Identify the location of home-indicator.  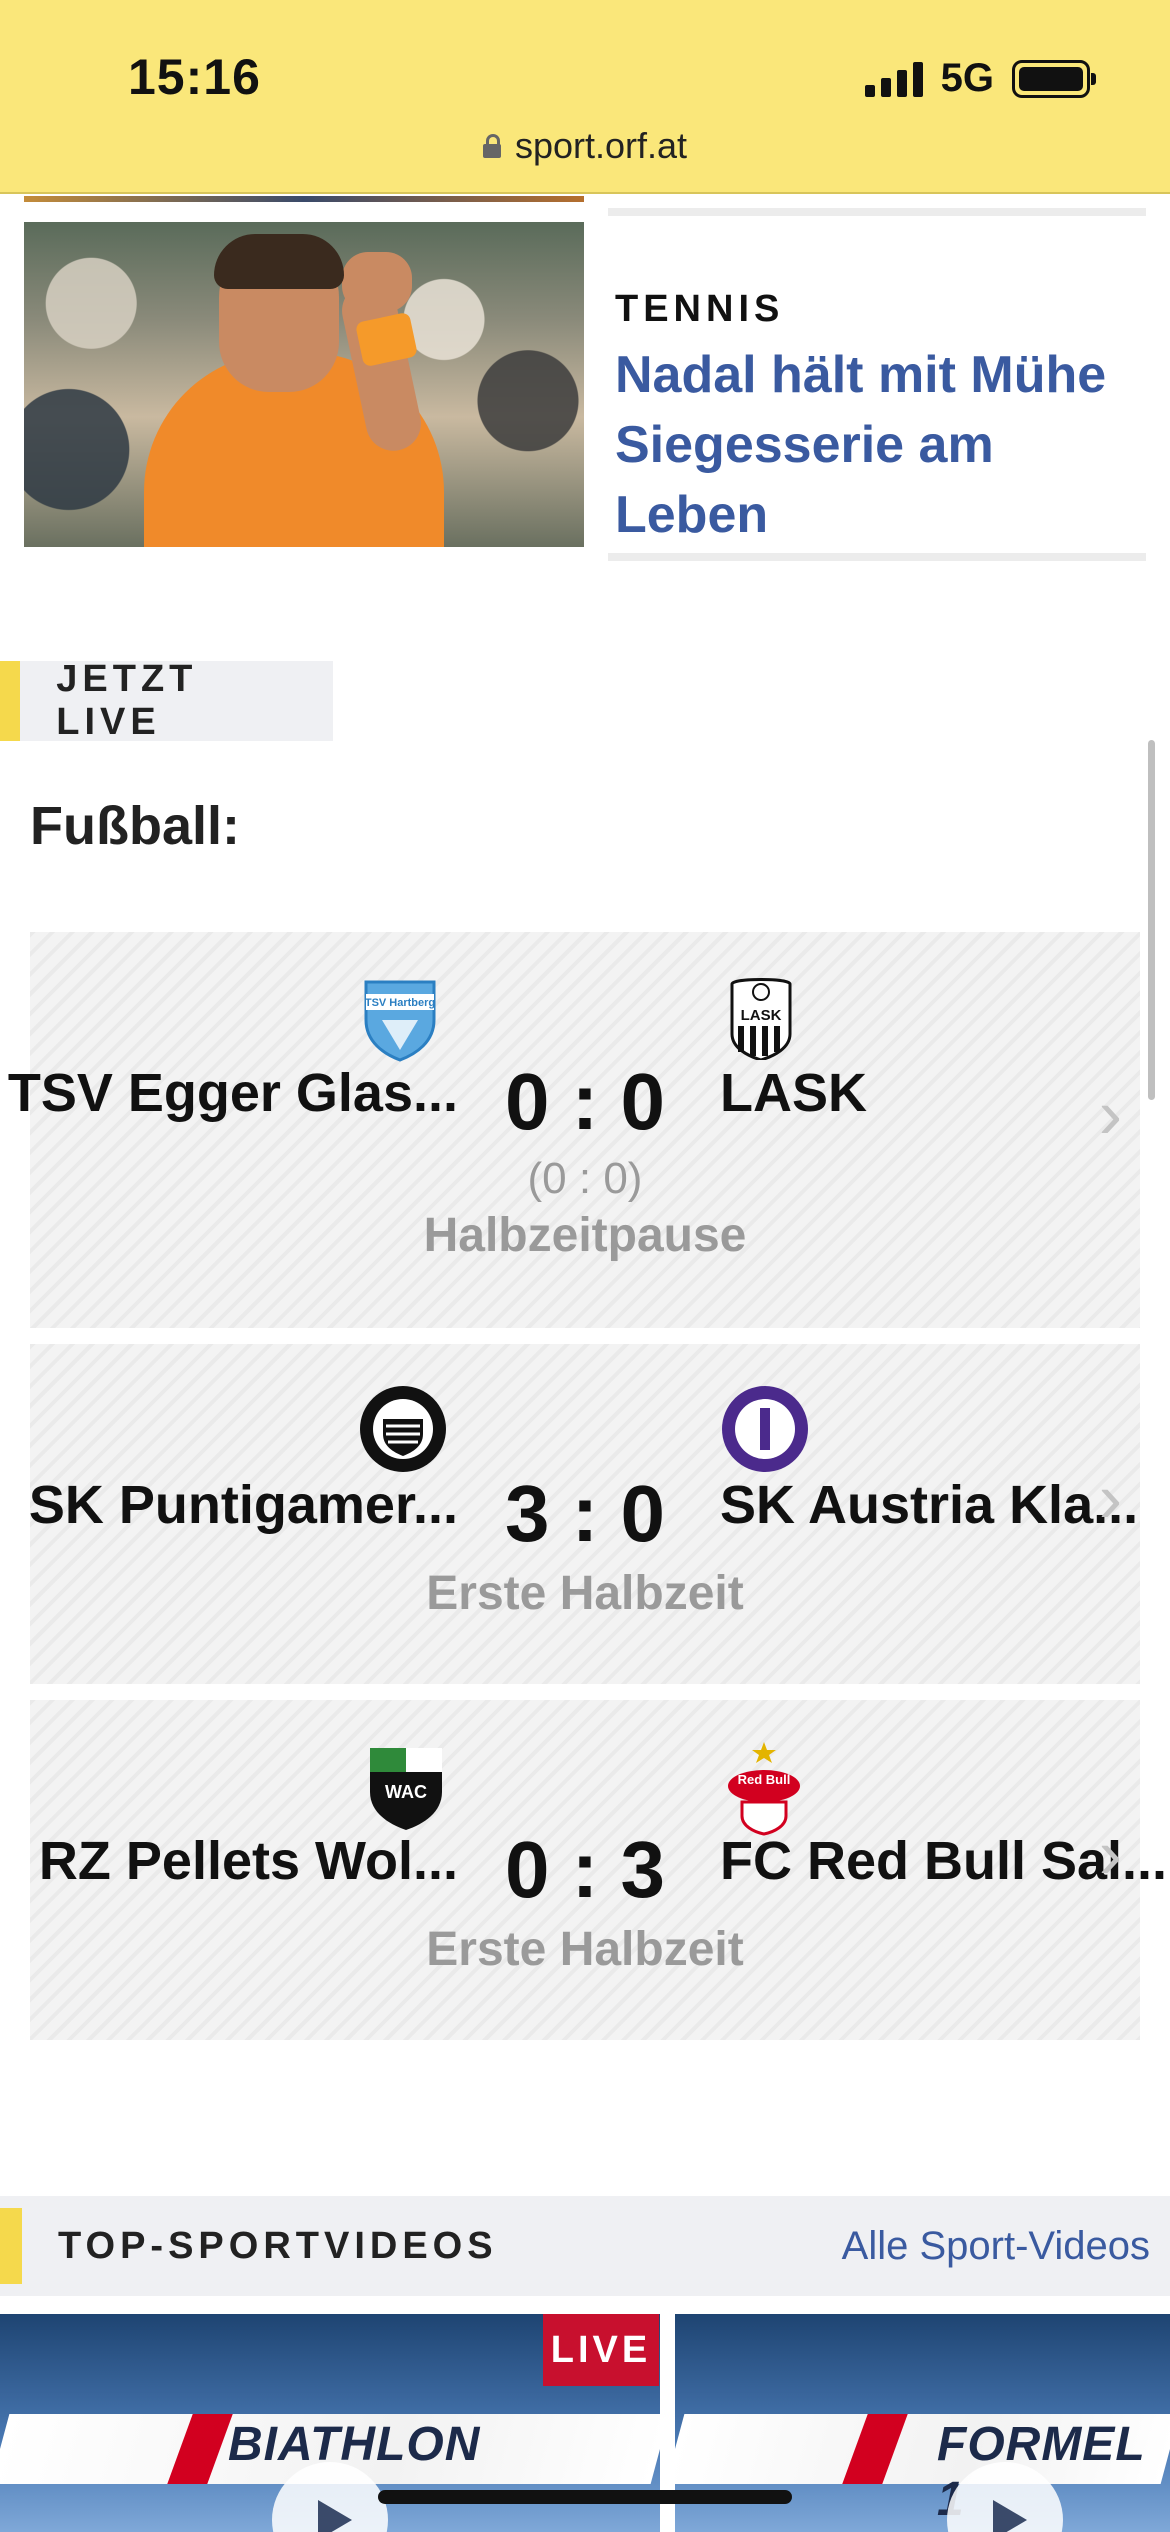
(585, 2497).